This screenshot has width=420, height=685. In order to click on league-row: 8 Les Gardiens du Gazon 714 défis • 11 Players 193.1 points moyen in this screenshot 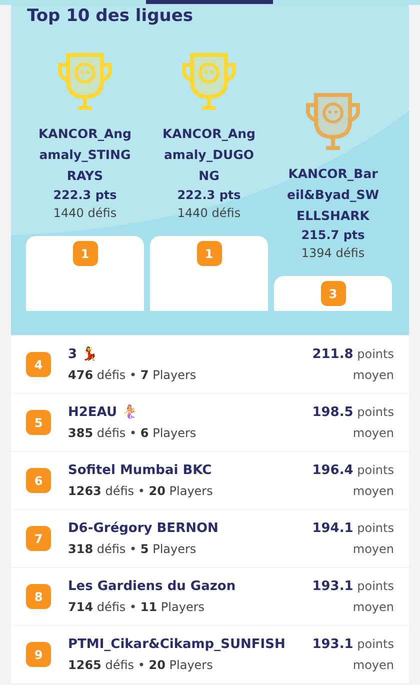, I will do `click(210, 597)`.